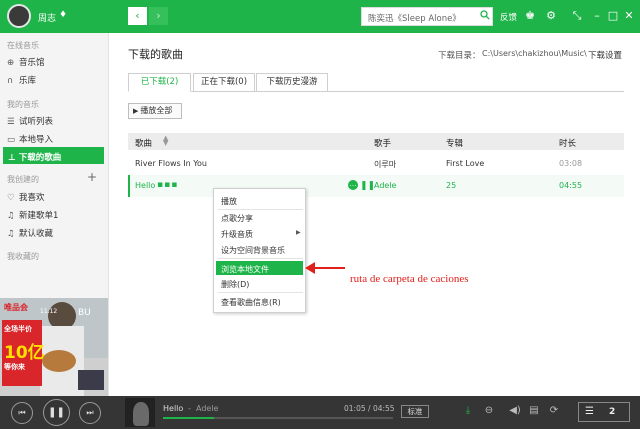  I want to click on column-song: 歌曲, so click(143, 143).